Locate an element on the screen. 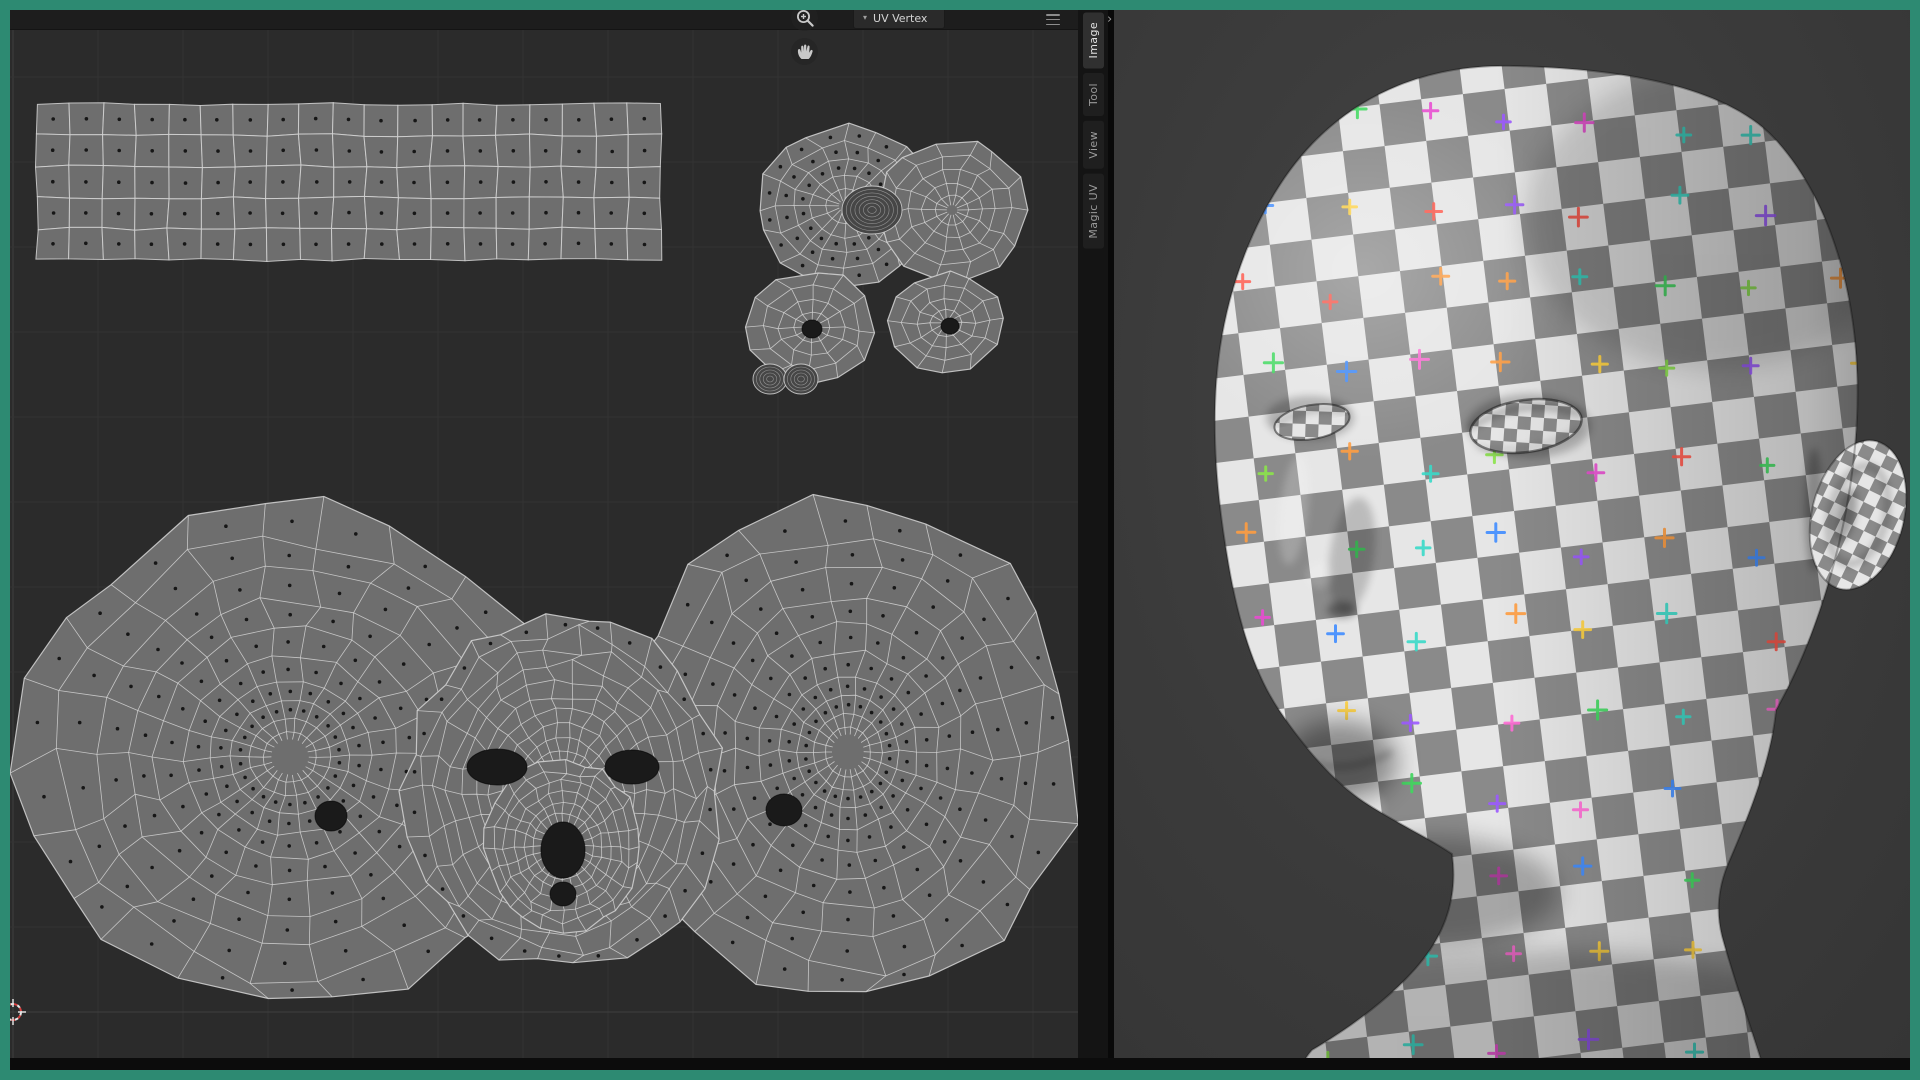 The height and width of the screenshot is (1080, 1920). sidebar-tab-image: Image is located at coordinates (1093, 40).